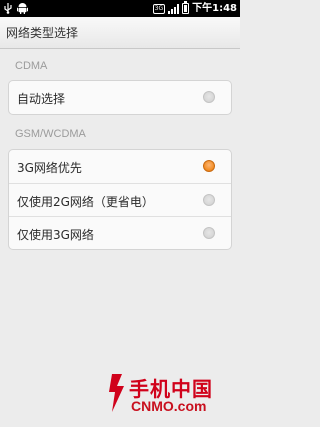 The height and width of the screenshot is (427, 320). What do you see at coordinates (209, 166) in the screenshot?
I see `radio-button-selected` at bounding box center [209, 166].